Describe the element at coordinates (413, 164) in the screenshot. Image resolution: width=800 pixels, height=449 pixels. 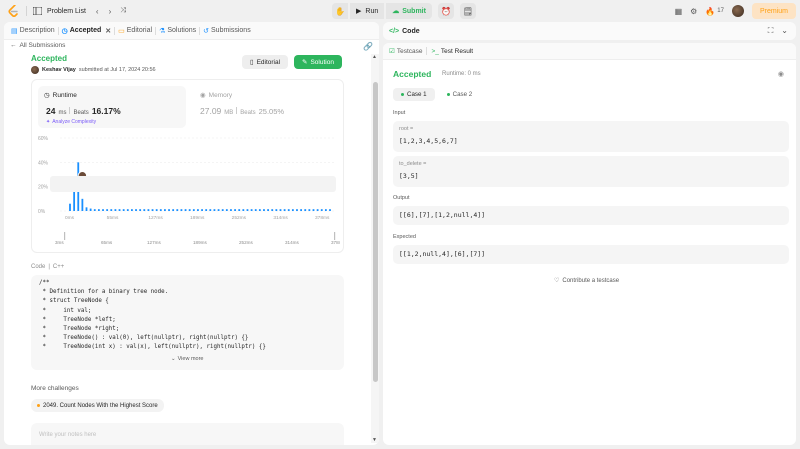
I see `var-name: to_delete =` at that location.